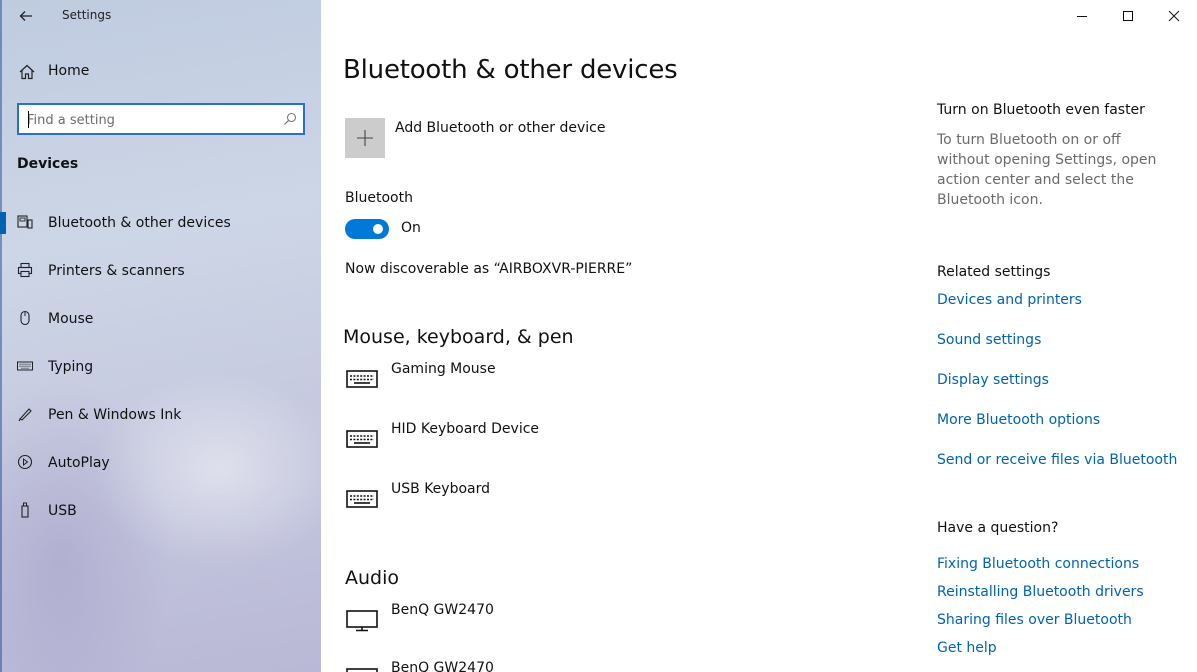 This screenshot has width=1197, height=672. I want to click on page-title: Bluetooth & other devices, so click(510, 70).